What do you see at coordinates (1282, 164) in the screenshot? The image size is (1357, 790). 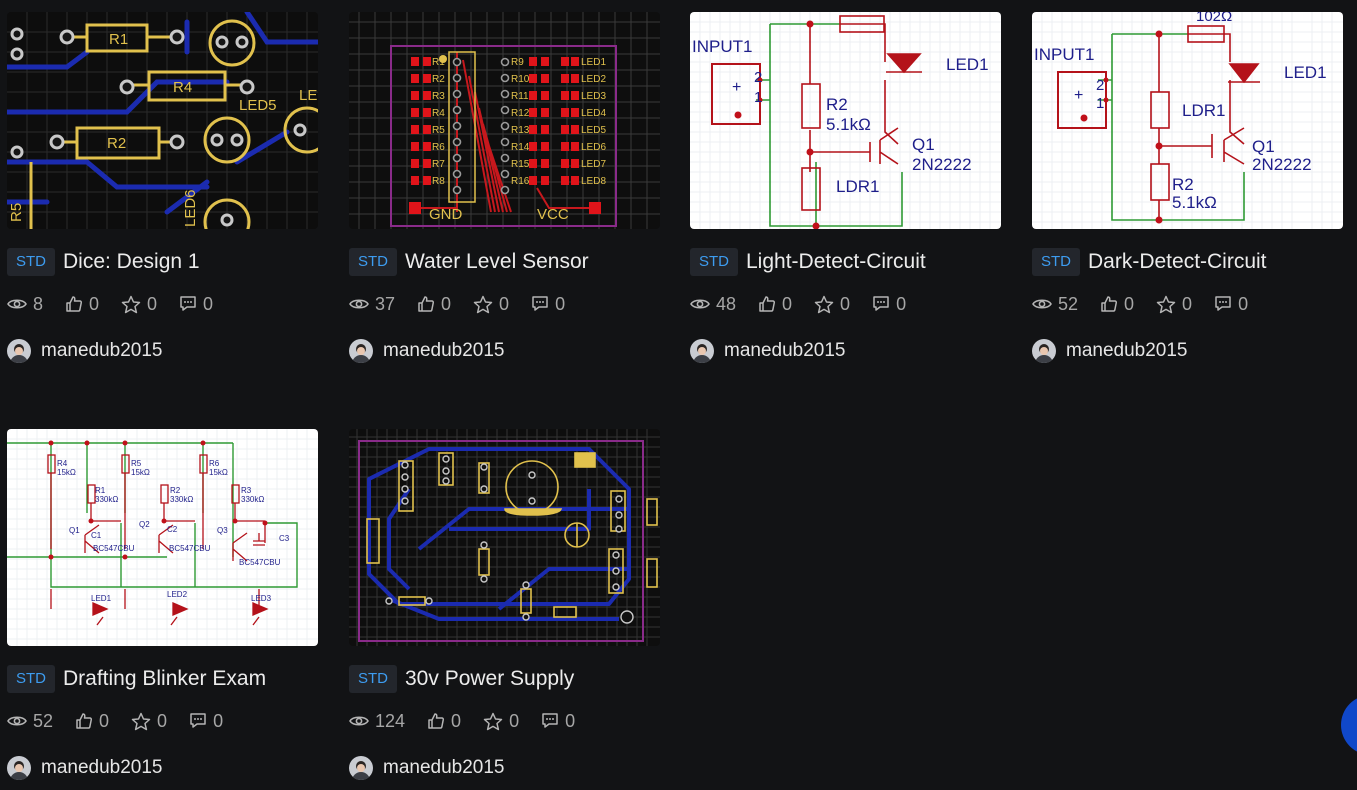 I see `label-q1-type: 2N2222` at bounding box center [1282, 164].